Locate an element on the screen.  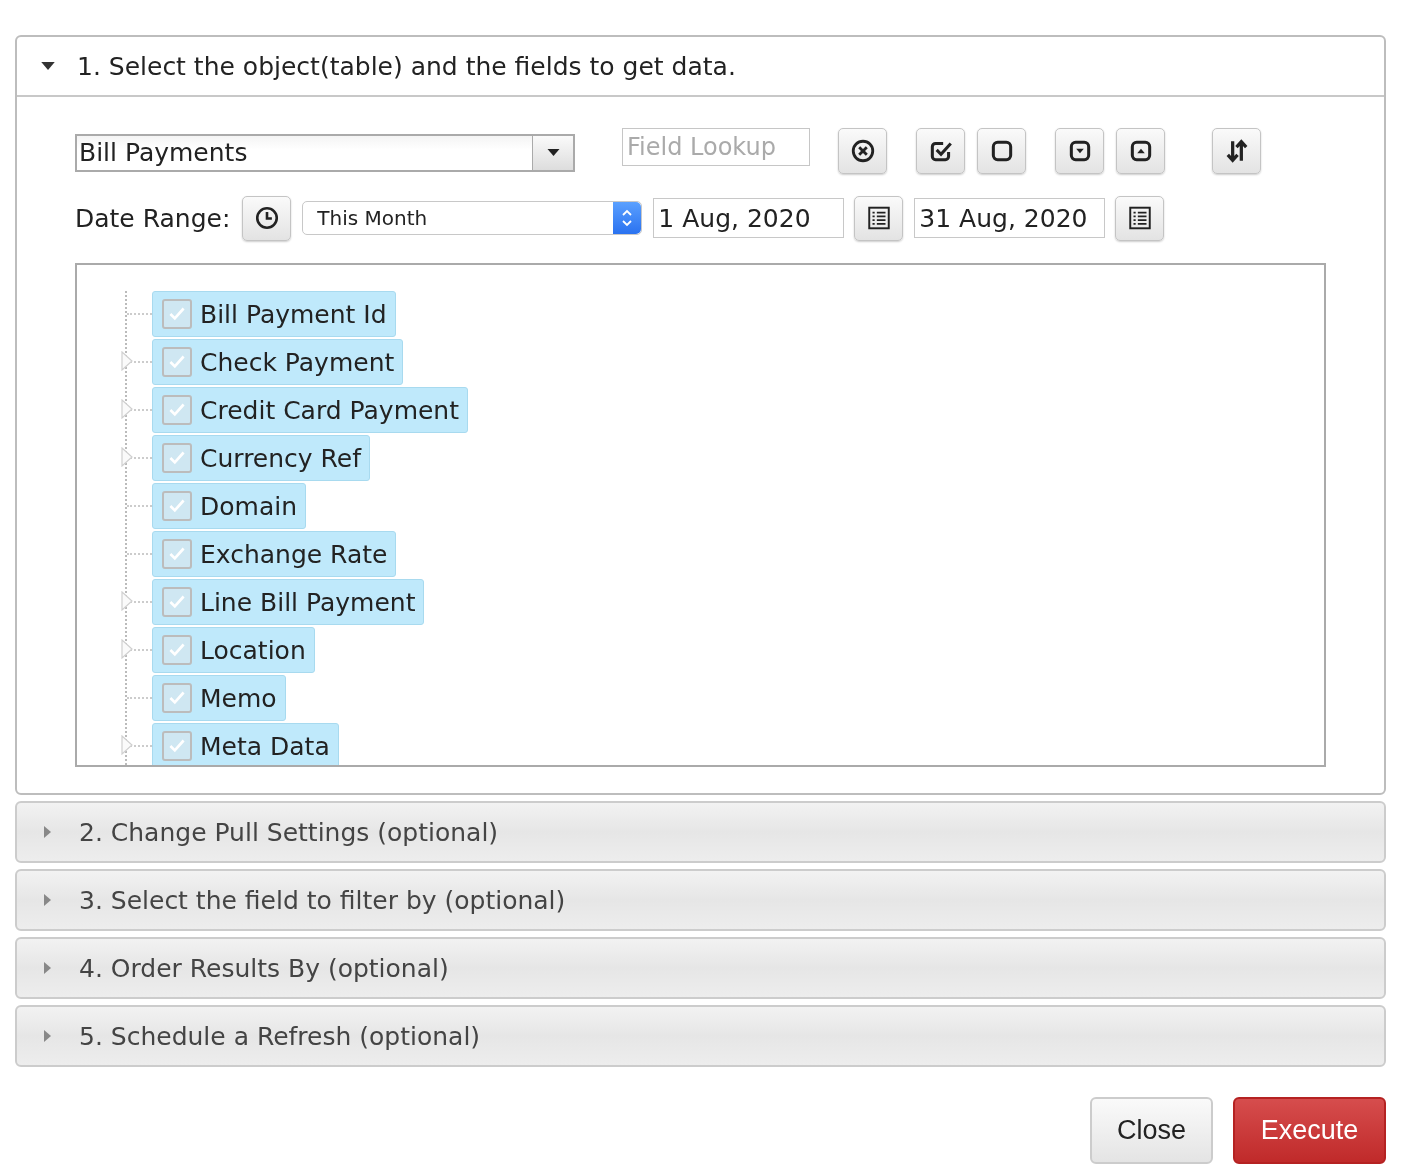
field-lookup-input: Field Lookup is located at coordinates (716, 147).